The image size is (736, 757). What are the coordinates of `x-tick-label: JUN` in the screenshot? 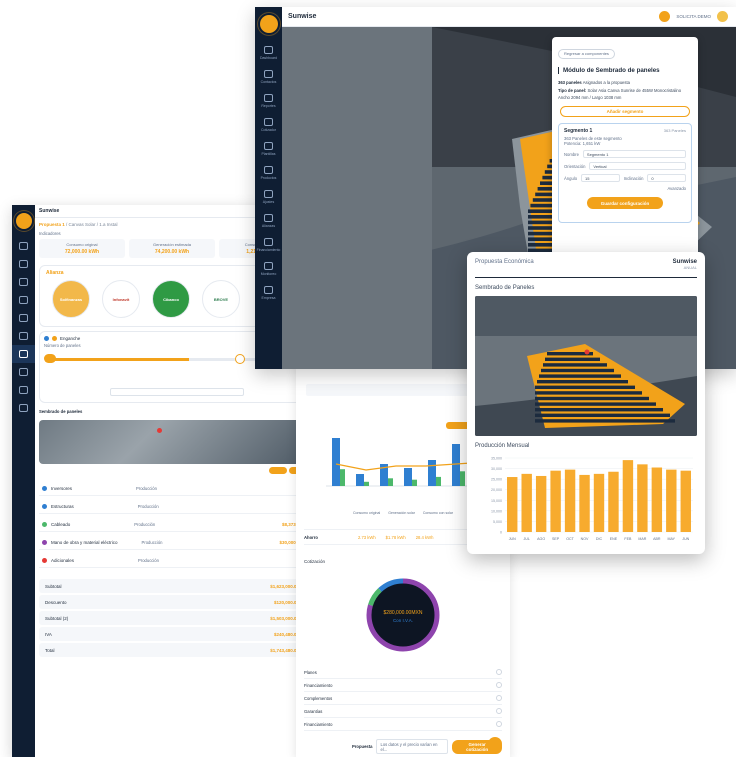 It's located at (685, 539).